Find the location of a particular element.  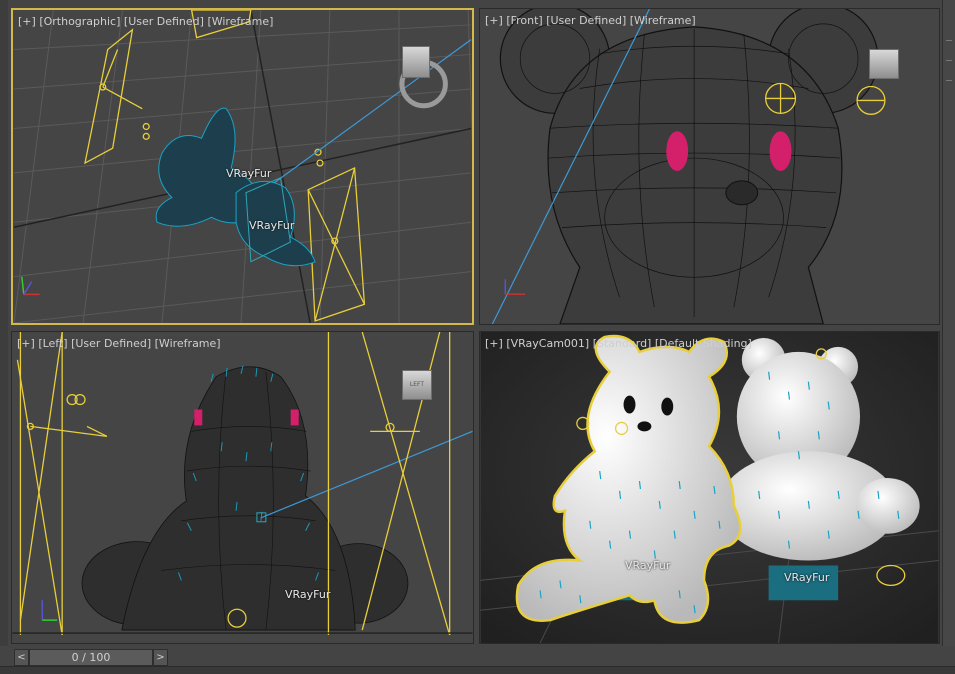

viewcube-front is located at coordinates (884, 64).